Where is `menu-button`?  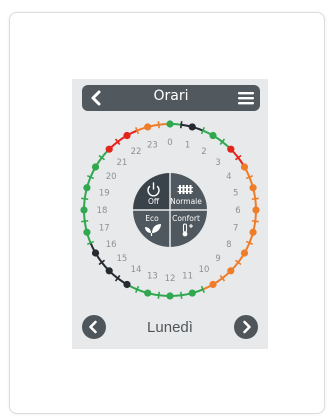
menu-button is located at coordinates (246, 98).